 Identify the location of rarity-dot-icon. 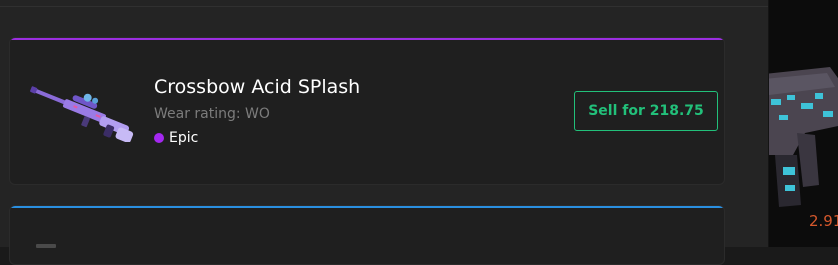
(159, 138).